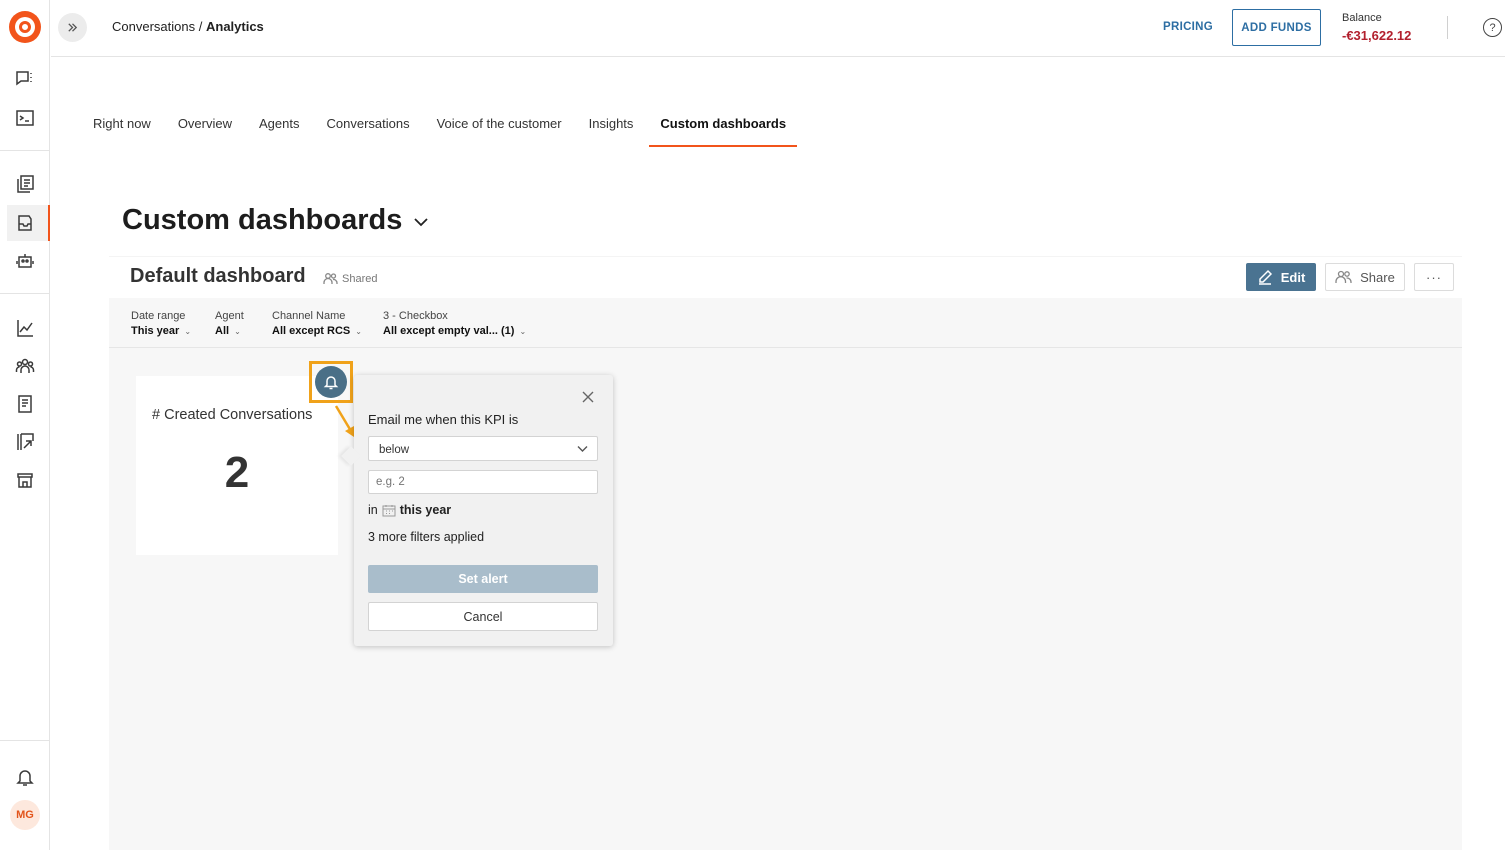  Describe the element at coordinates (611, 131) in the screenshot. I see `tab-insights: Insights` at that location.